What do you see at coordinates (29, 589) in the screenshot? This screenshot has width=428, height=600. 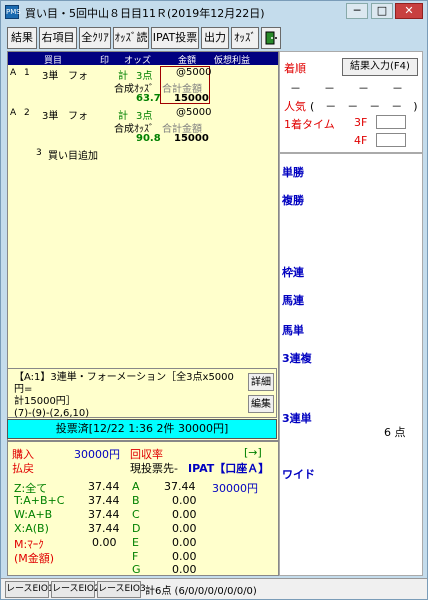 I see `race-tab-1: レースEIO1` at bounding box center [29, 589].